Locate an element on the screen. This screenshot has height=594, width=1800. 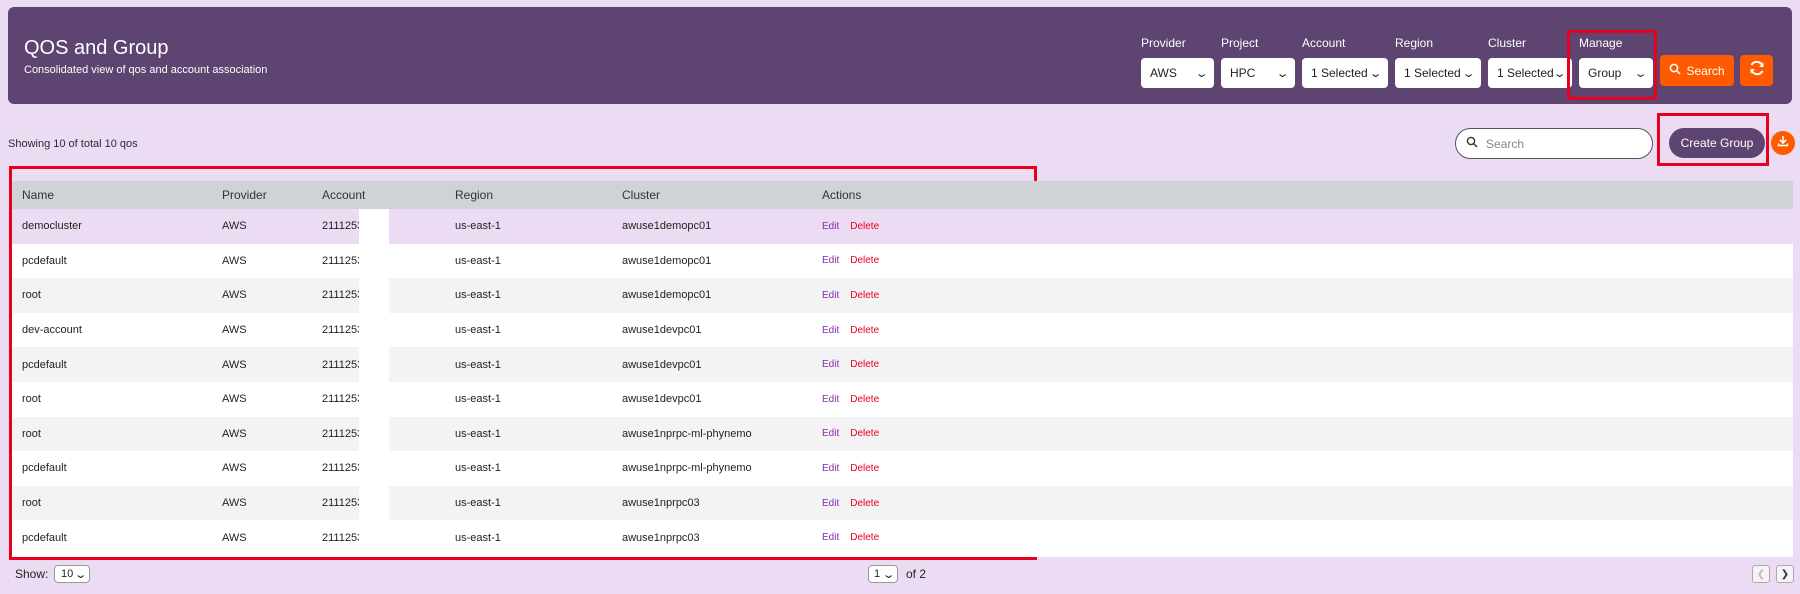
column-header-provider: Provider is located at coordinates (244, 195).